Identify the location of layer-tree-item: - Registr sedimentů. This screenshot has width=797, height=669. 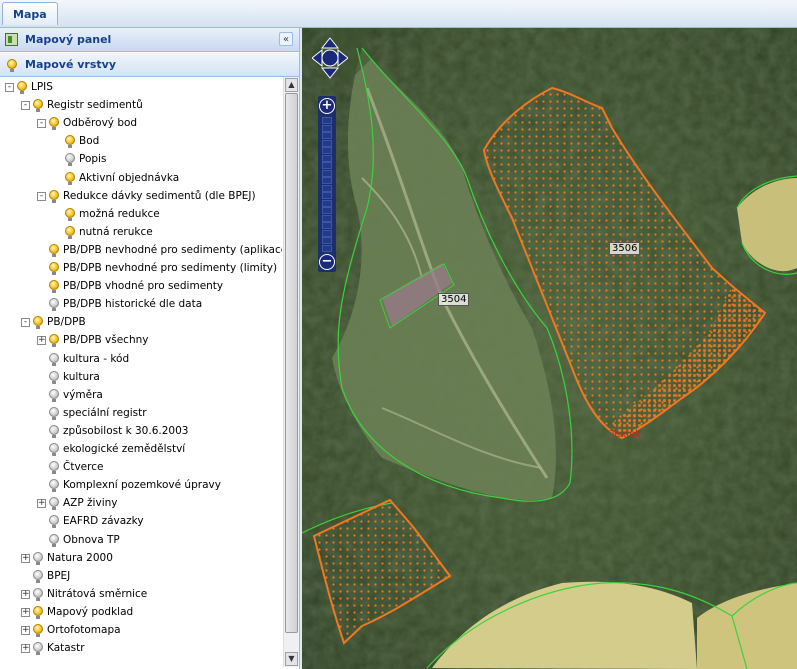
(141, 106).